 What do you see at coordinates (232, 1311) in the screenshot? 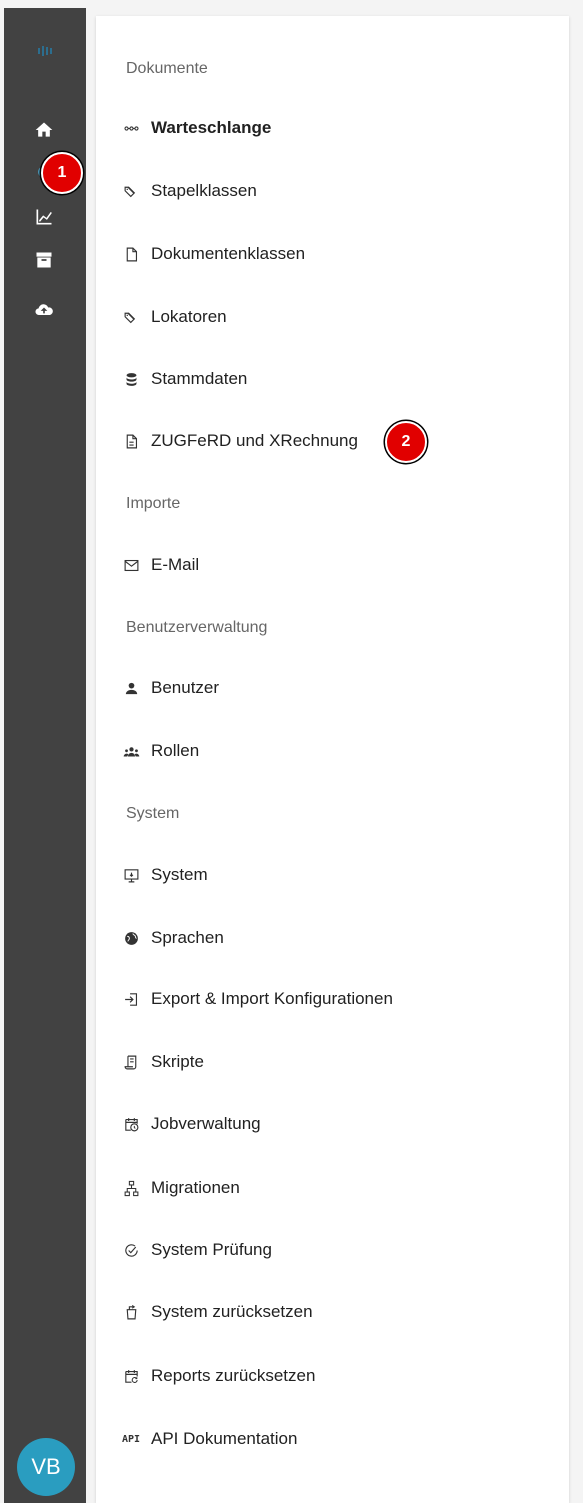
I see `menu-item-label: System zurücksetzen` at bounding box center [232, 1311].